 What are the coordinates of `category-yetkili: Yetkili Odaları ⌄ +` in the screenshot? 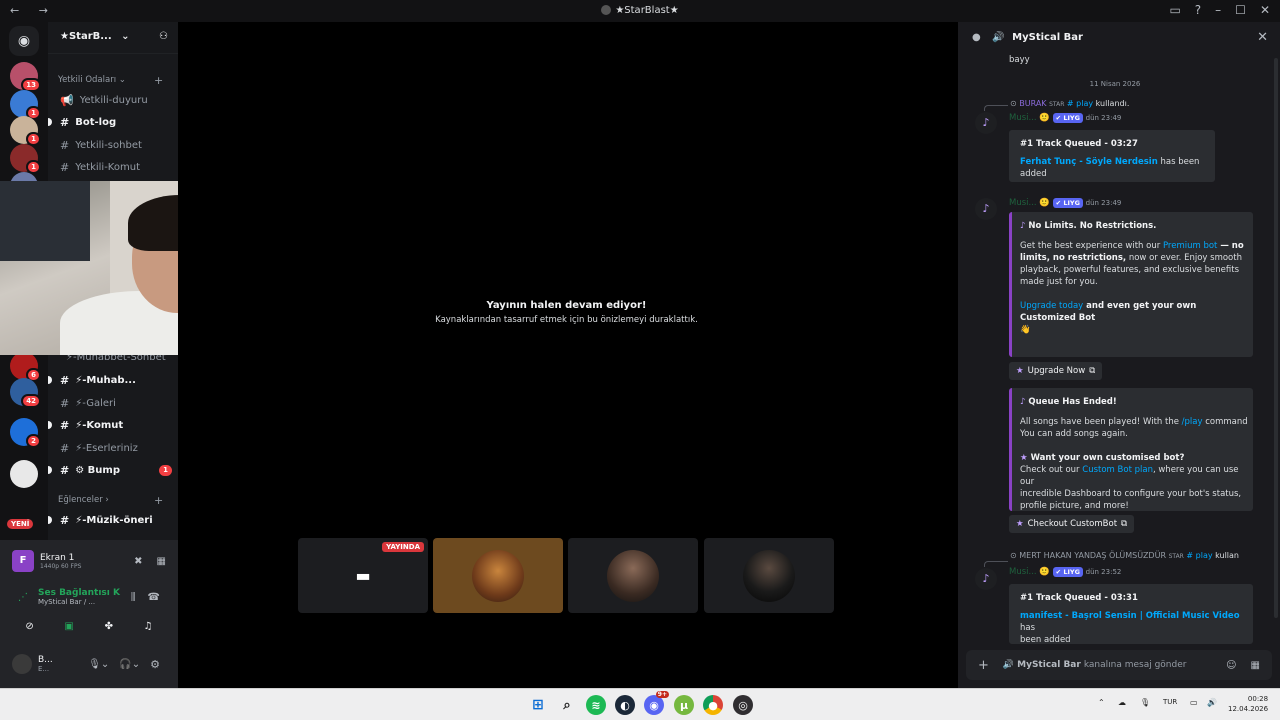 It's located at (110, 80).